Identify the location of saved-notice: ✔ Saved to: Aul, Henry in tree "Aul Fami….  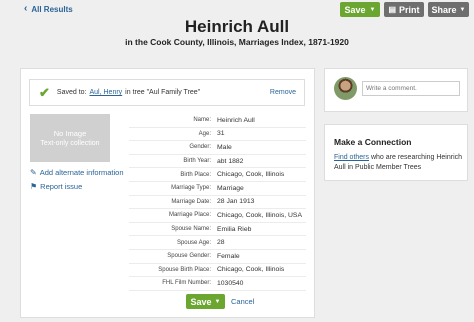
(167, 92).